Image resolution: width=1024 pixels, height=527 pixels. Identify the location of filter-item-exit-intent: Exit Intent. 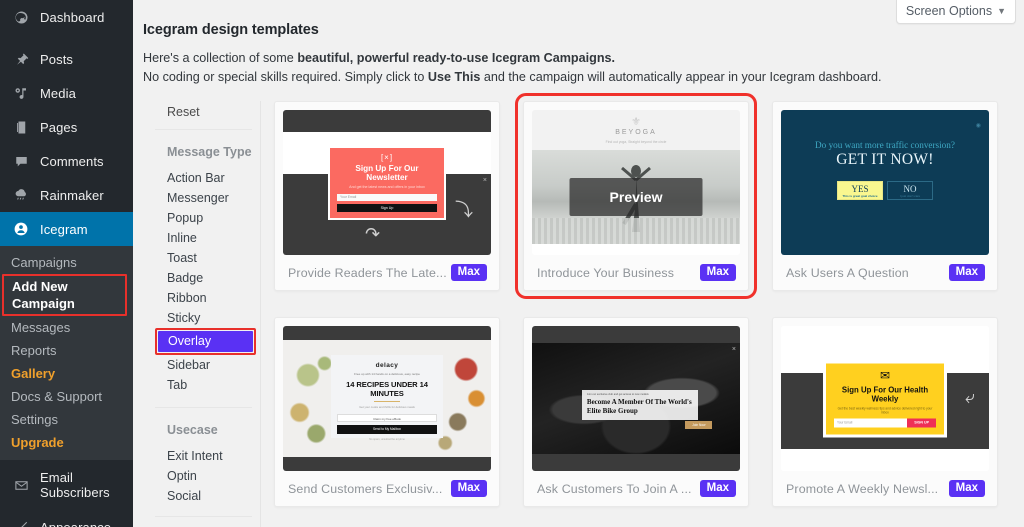
(207, 456).